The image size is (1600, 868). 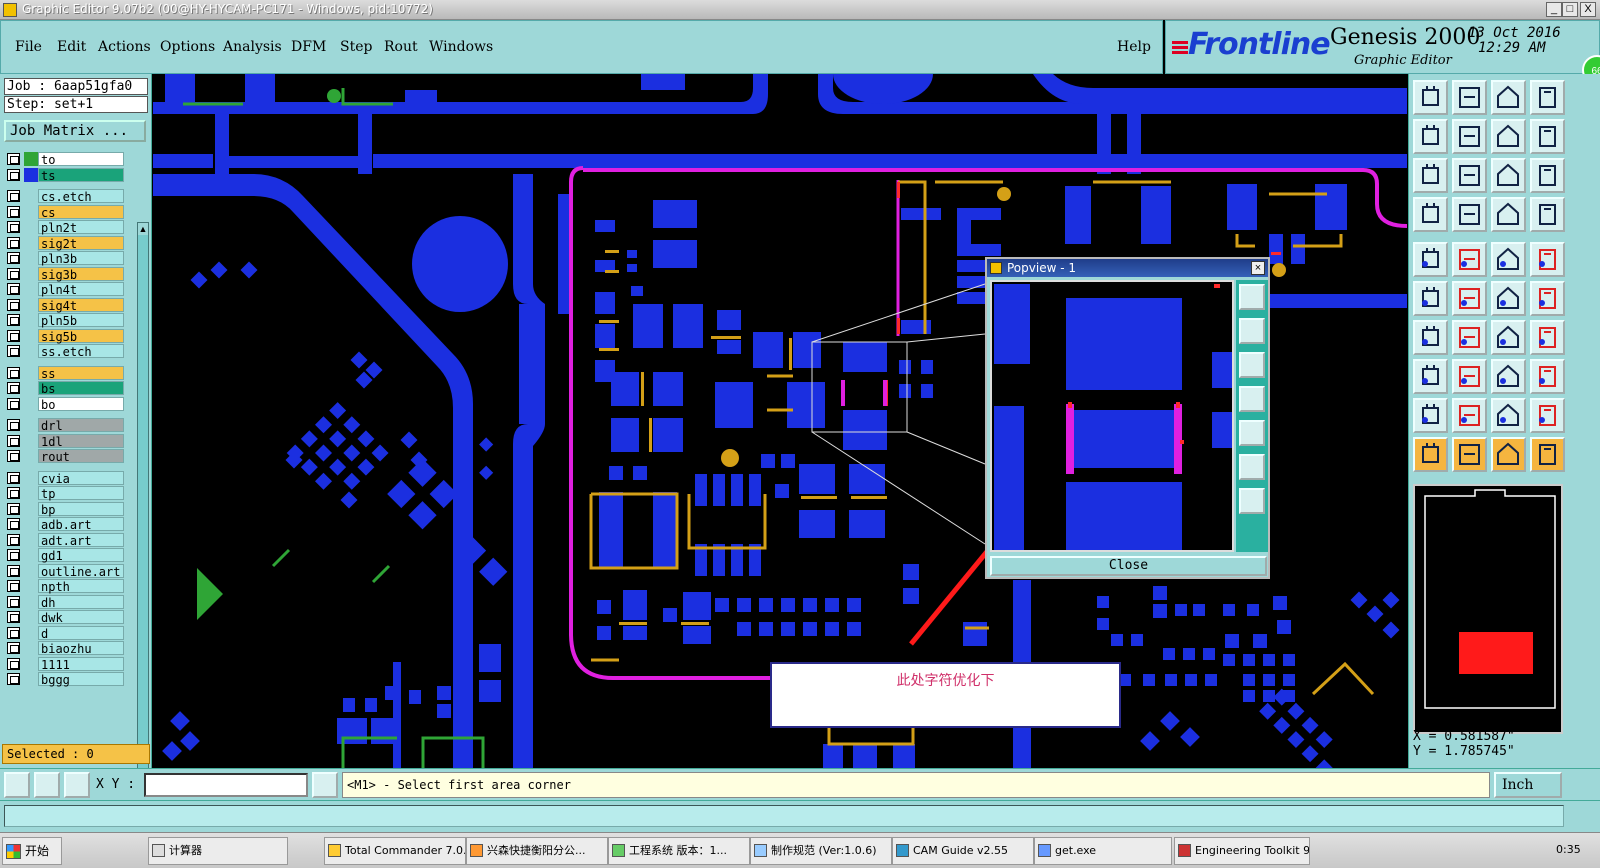 I want to click on layer-row: cs, so click(x=64, y=212).